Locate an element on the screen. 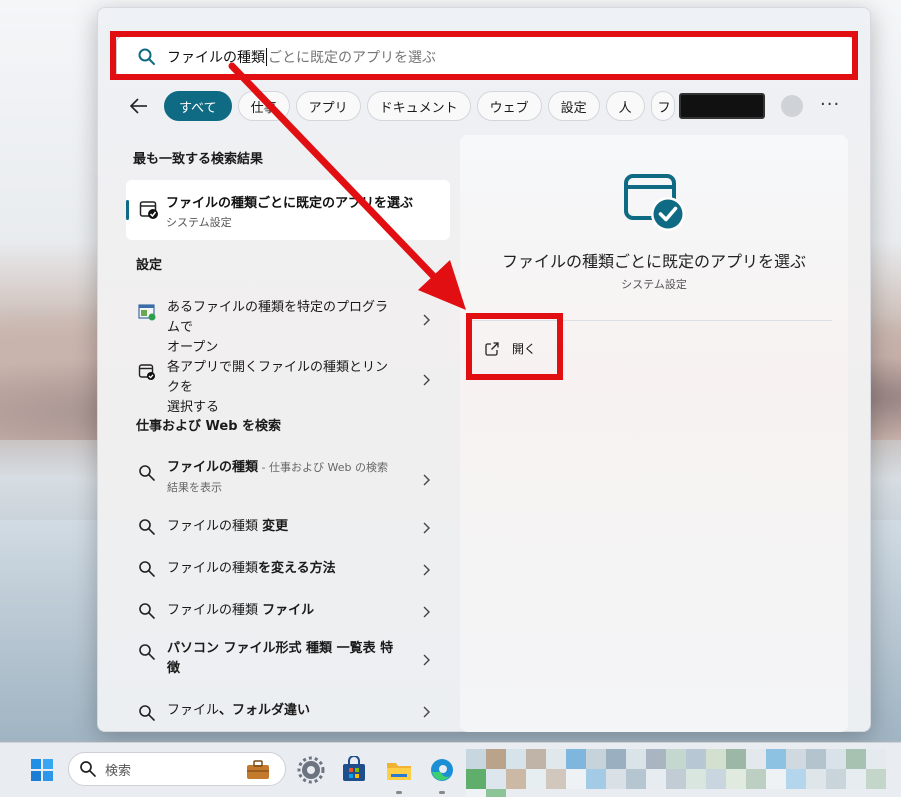 The height and width of the screenshot is (797, 901). web-search-heading: 仕事および Web を検索 is located at coordinates (209, 426).